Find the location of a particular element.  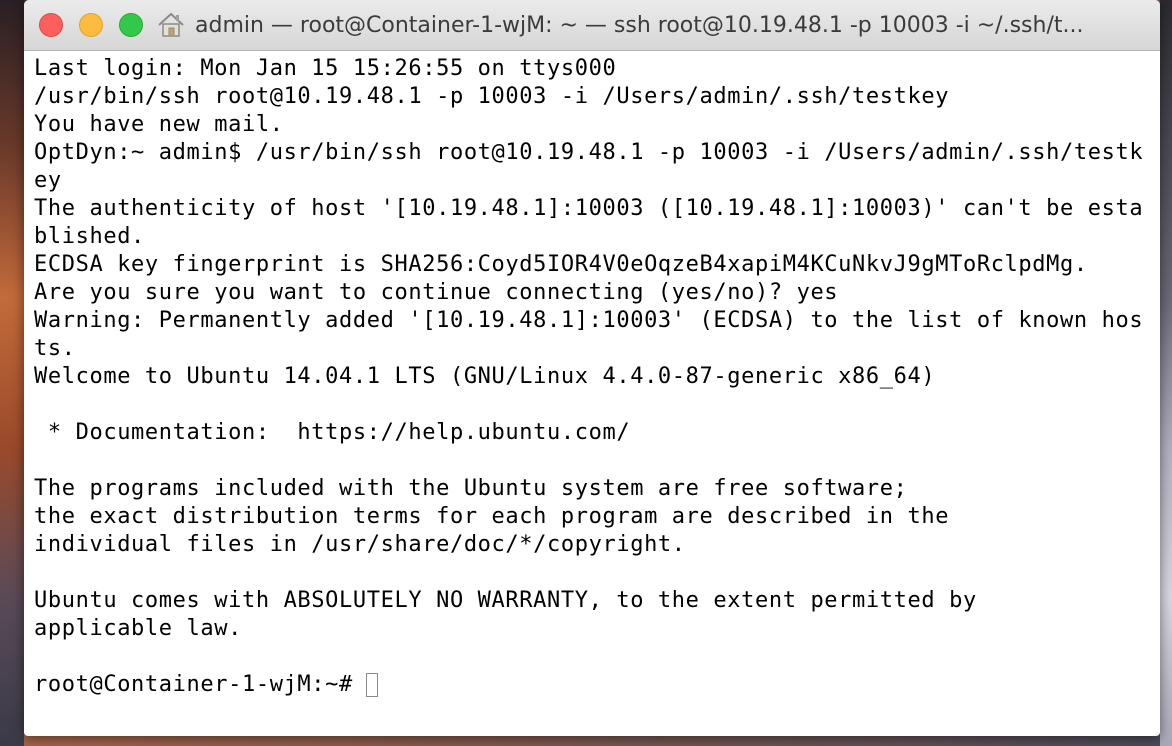

terminal-line: blished. is located at coordinates (89, 236).